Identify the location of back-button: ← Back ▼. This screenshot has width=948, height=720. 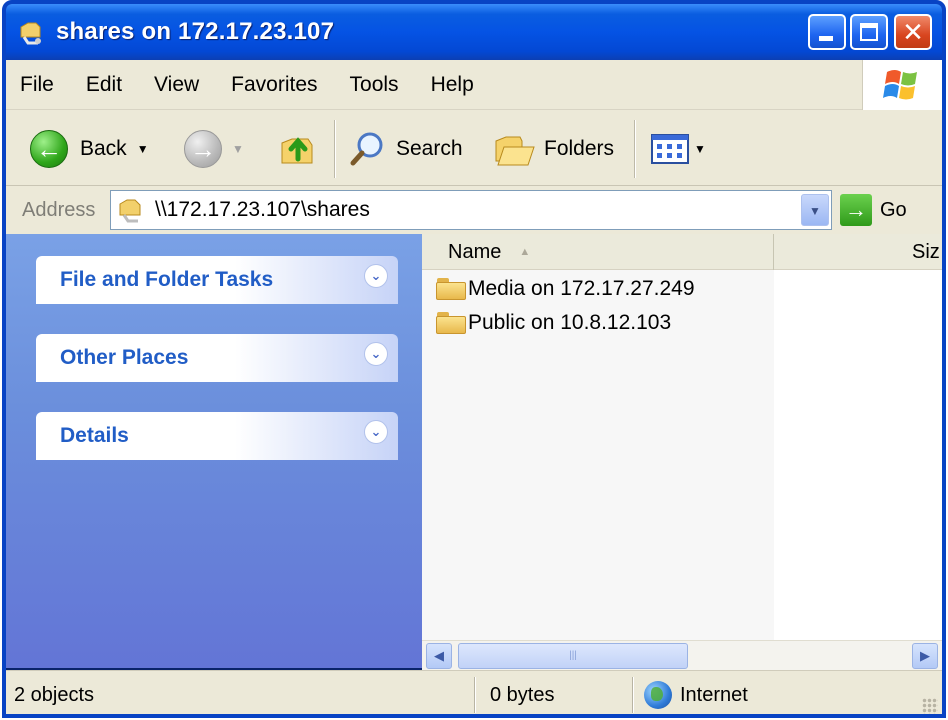
(89, 149).